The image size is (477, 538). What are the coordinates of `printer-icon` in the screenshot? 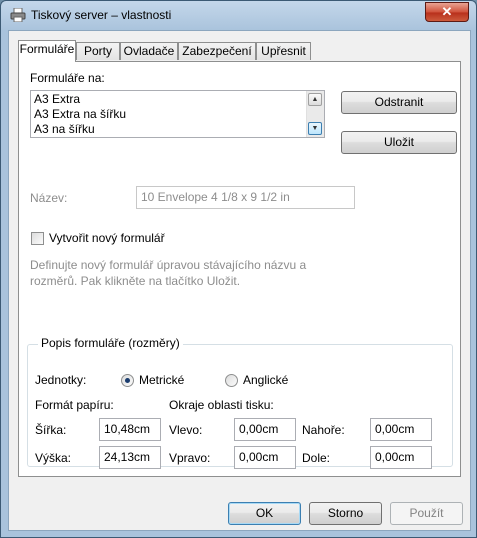 It's located at (18, 15).